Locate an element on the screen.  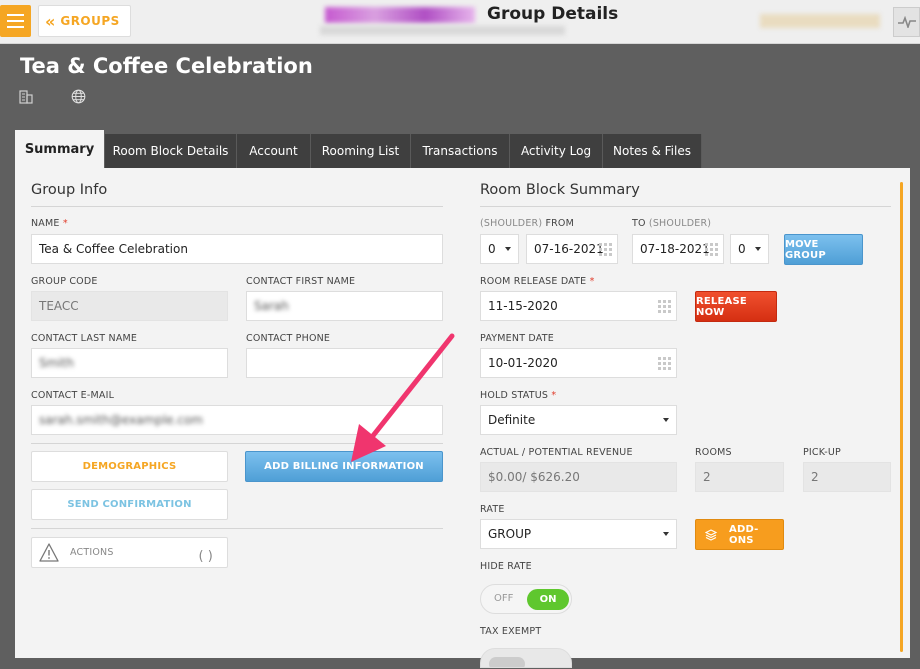
tab-summary: Summary is located at coordinates (59, 149).